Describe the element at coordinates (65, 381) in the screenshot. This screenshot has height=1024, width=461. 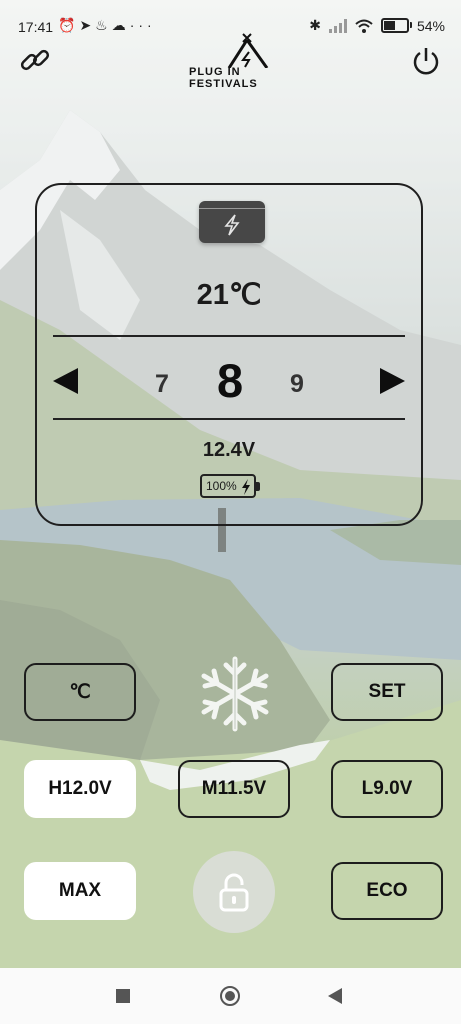
I see `decrease-arrow-icon` at that location.